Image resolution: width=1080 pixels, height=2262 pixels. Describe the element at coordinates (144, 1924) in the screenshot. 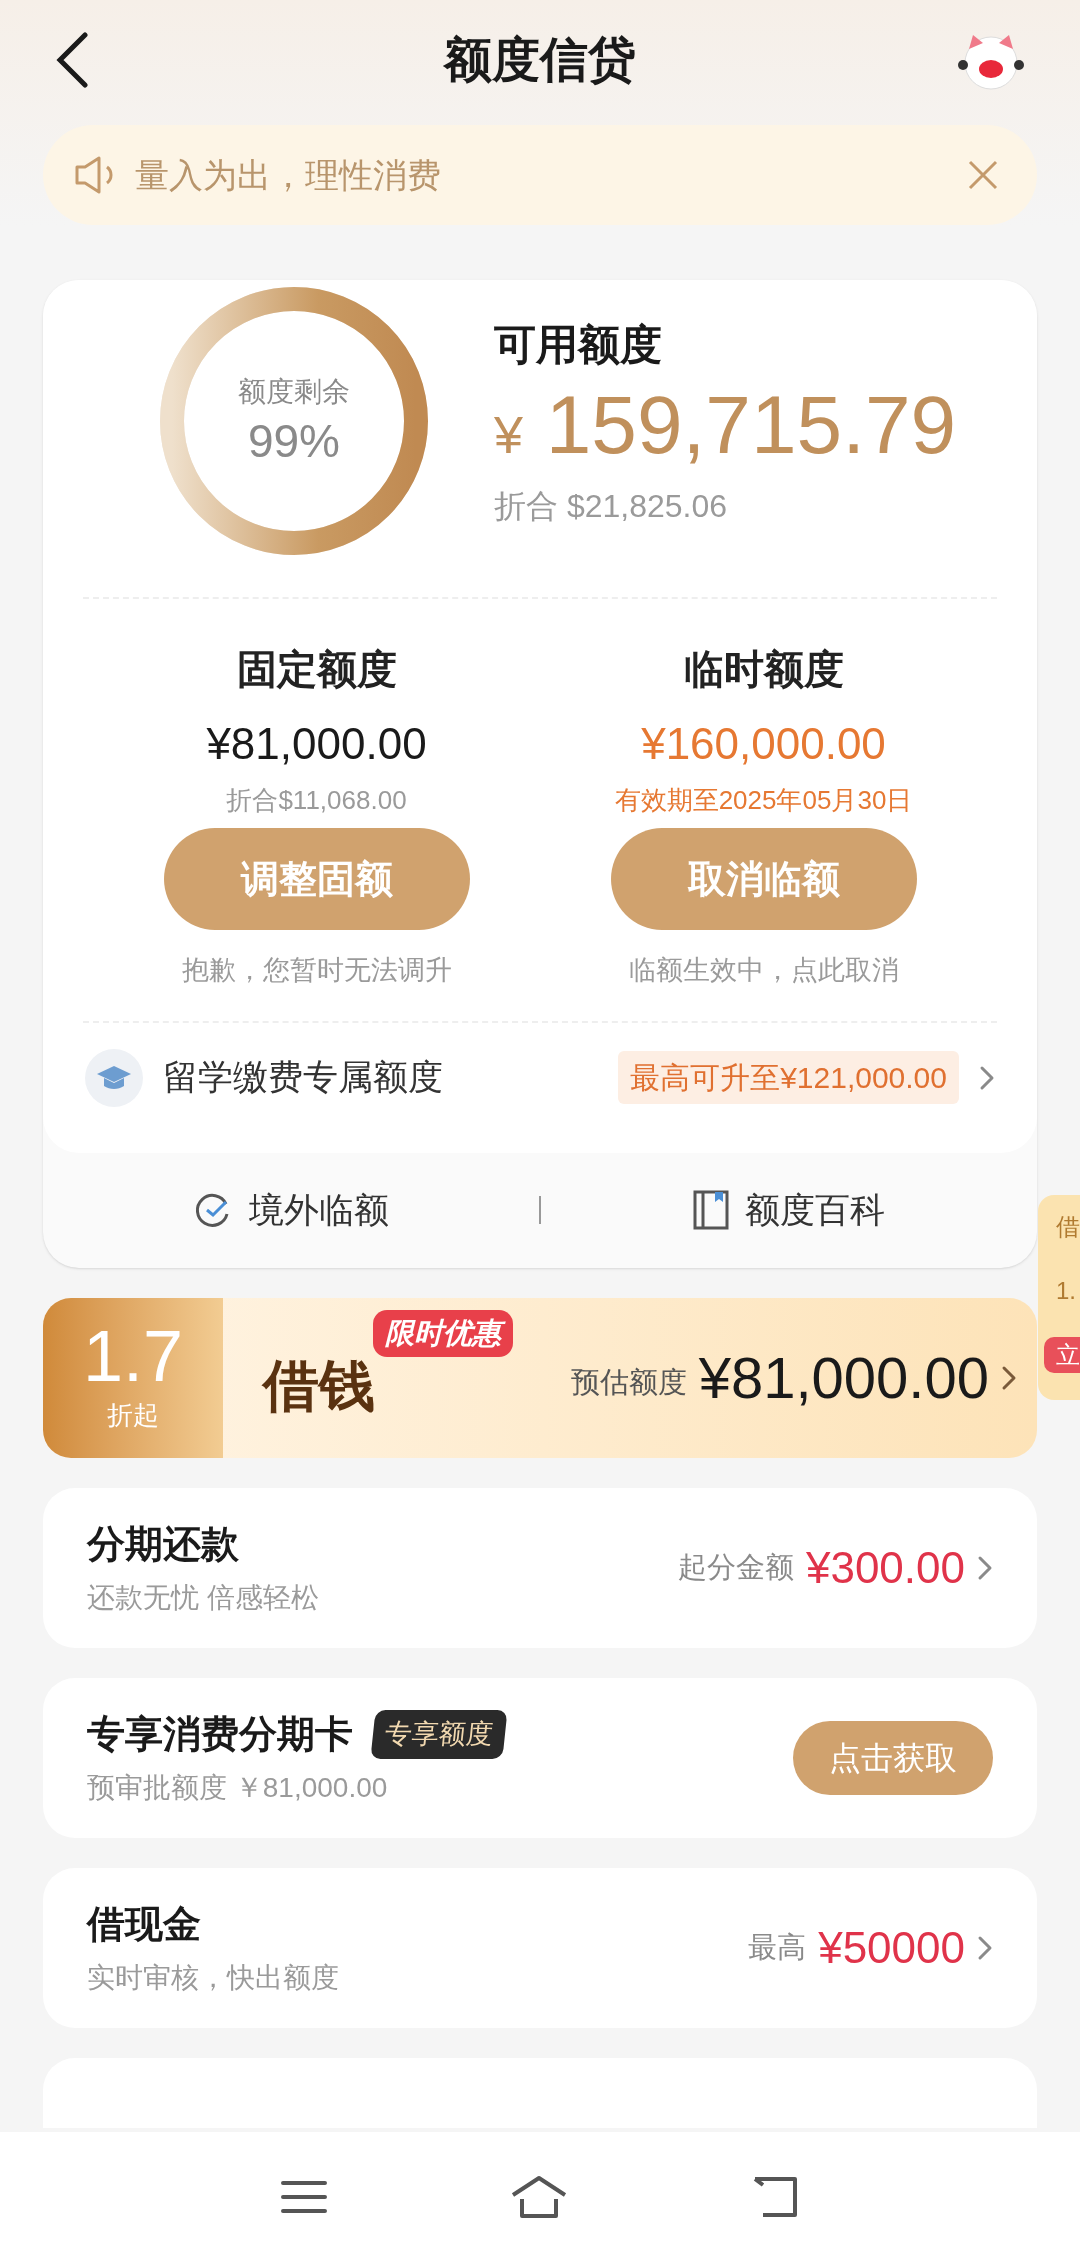

I see `product-title: 借现金` at that location.